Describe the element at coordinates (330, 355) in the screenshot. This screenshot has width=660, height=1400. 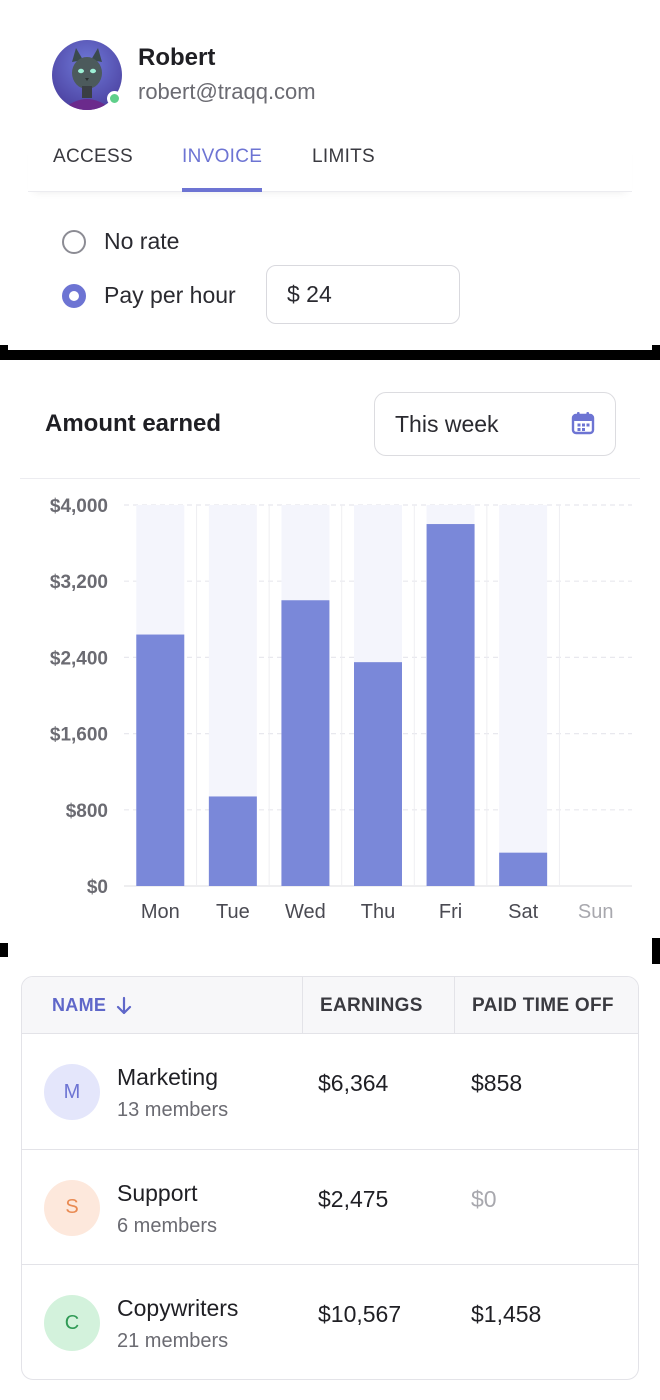
I see `section-divider` at that location.